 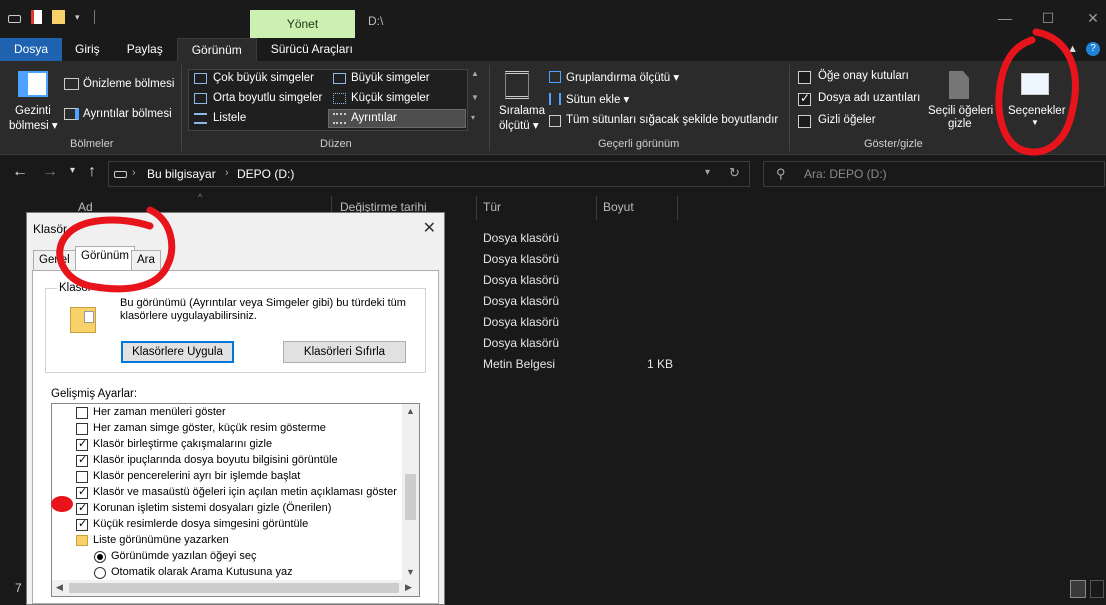 I want to click on column-header-size: Boyut, so click(x=618, y=210).